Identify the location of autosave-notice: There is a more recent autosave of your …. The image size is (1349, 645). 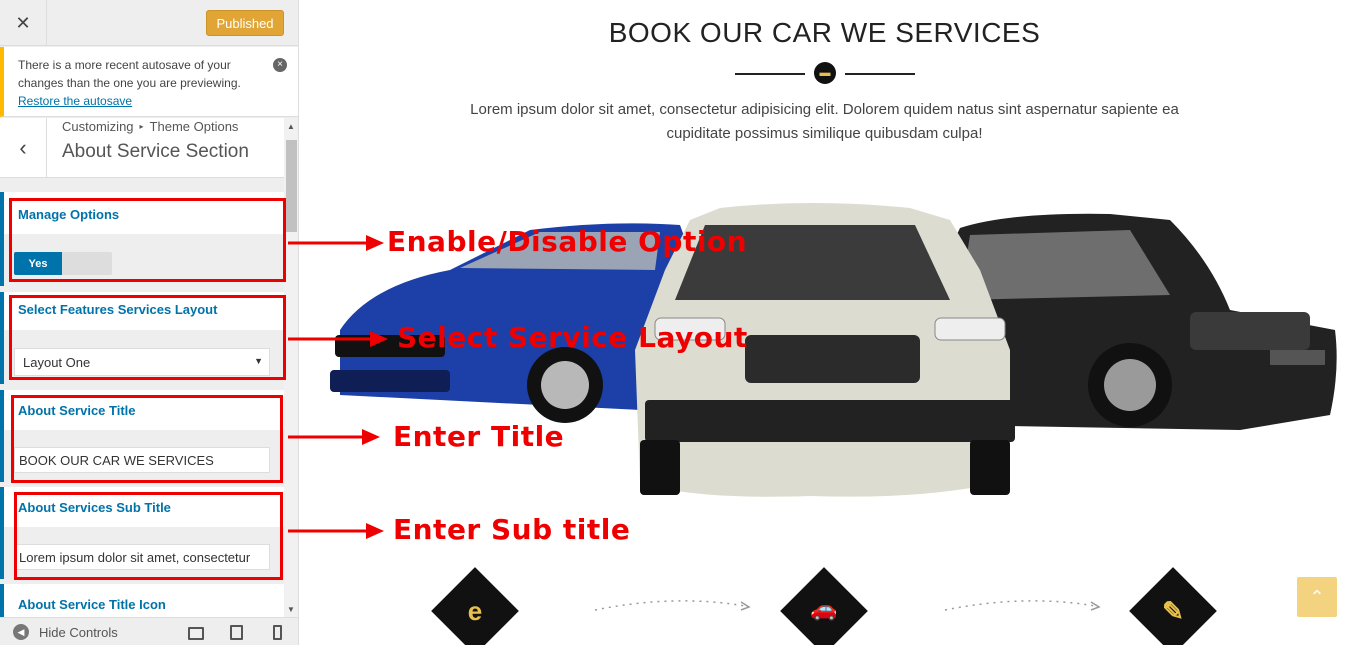
(149, 82).